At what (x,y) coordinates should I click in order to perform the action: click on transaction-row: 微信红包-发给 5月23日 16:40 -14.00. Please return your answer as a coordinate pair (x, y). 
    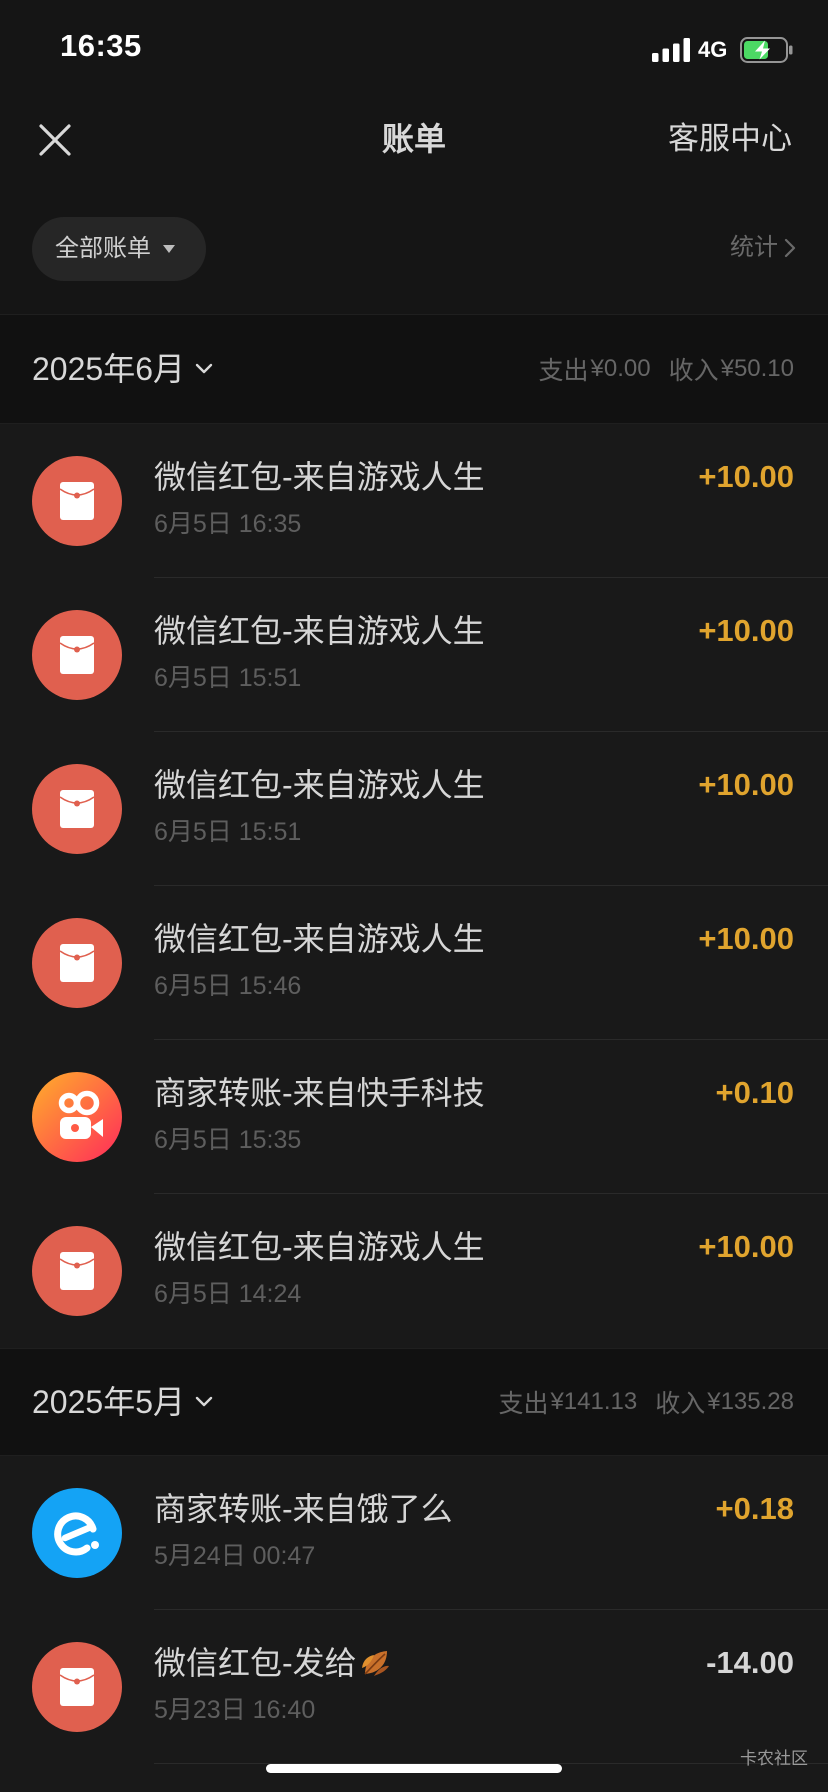
    Looking at the image, I should click on (414, 1687).